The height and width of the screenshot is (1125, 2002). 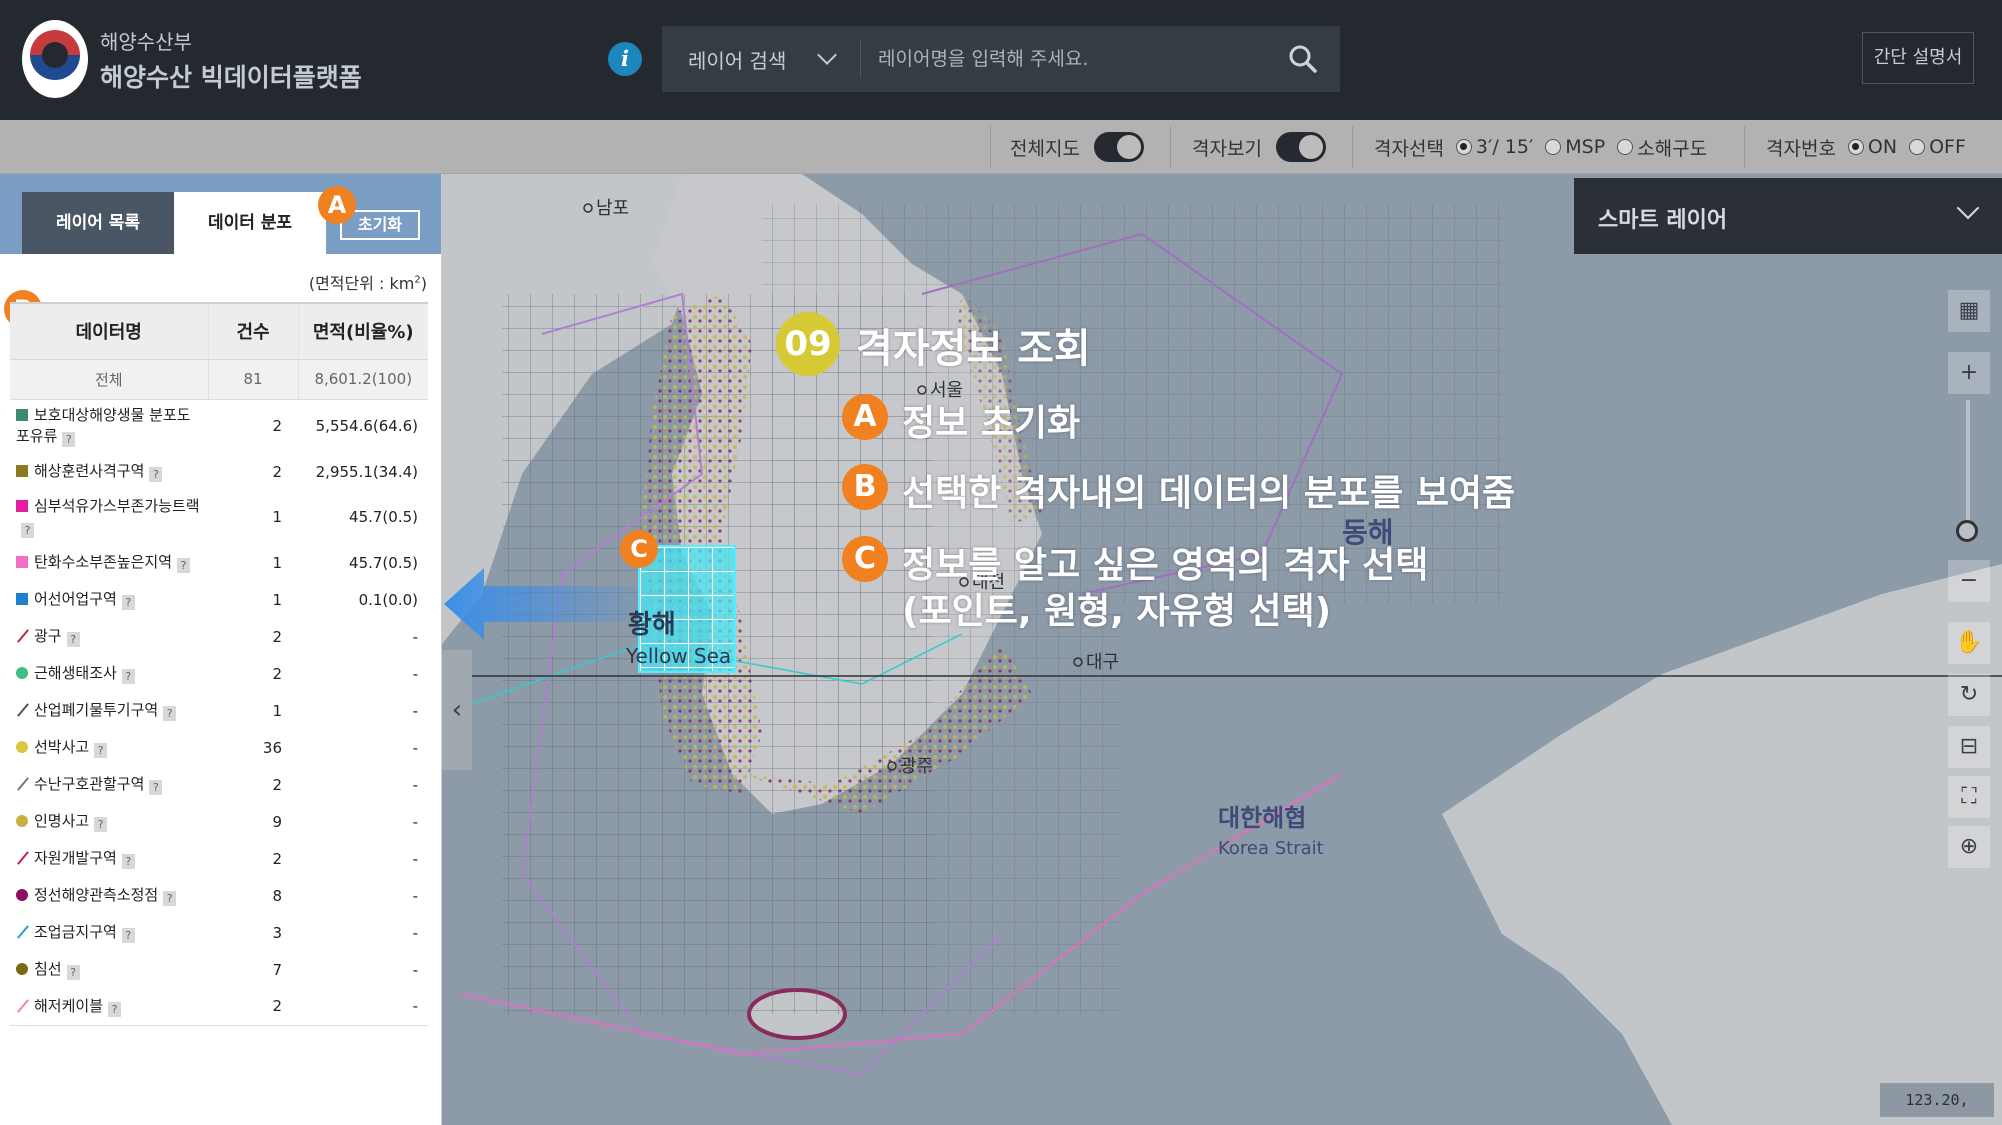 What do you see at coordinates (1118, 147) in the screenshot?
I see `full-map-toggle` at bounding box center [1118, 147].